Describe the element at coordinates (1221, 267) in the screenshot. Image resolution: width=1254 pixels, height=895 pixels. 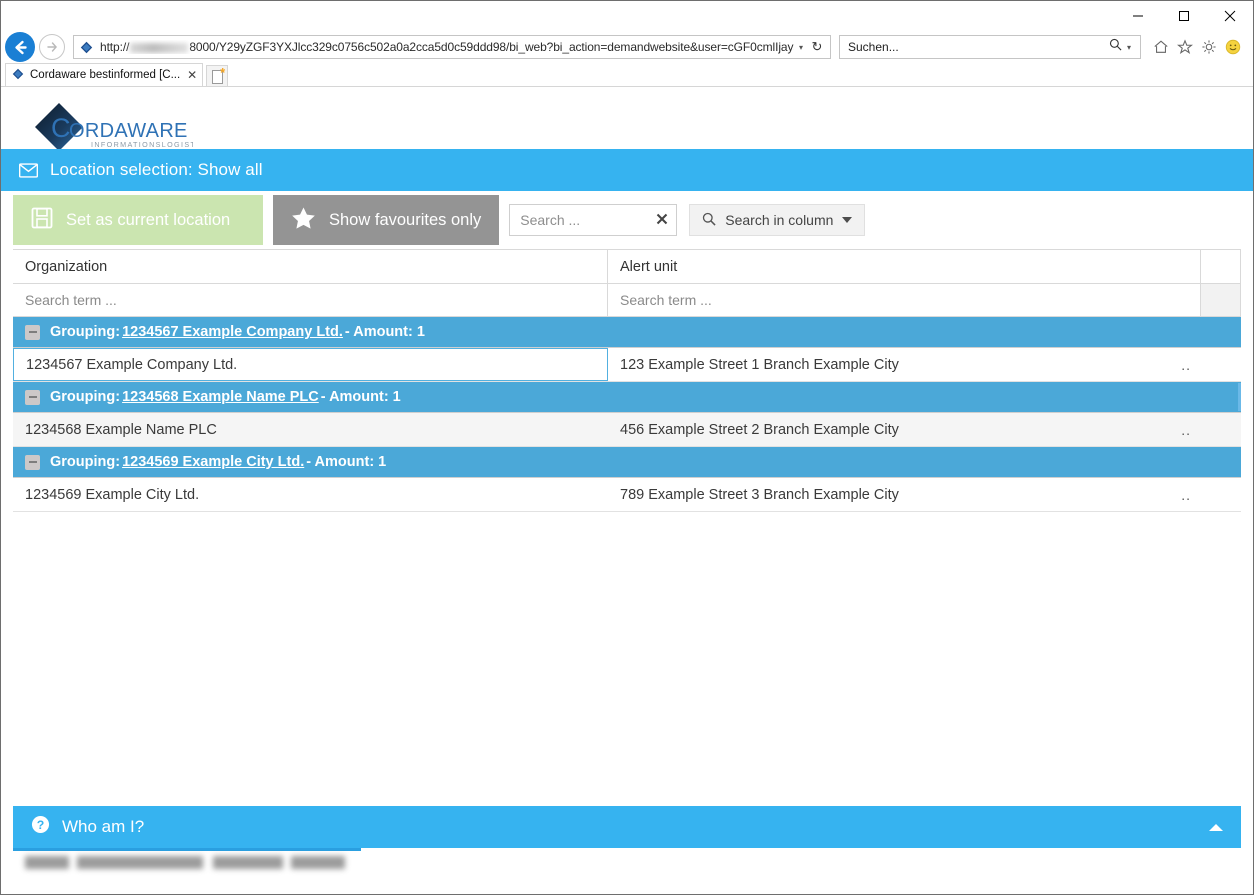
I see `column-header-extra` at that location.